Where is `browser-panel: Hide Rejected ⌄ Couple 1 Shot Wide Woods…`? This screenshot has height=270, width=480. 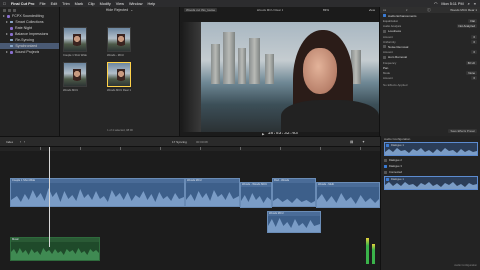 browser-panel: Hide Rejected ⌄ Couple 1 Shot Wide Woods… is located at coordinates (120, 71).